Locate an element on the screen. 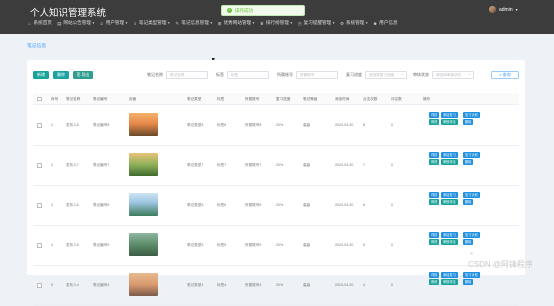 This screenshot has height=306, width=554. app-title: 个人知识管理系统 is located at coordinates (68, 13).